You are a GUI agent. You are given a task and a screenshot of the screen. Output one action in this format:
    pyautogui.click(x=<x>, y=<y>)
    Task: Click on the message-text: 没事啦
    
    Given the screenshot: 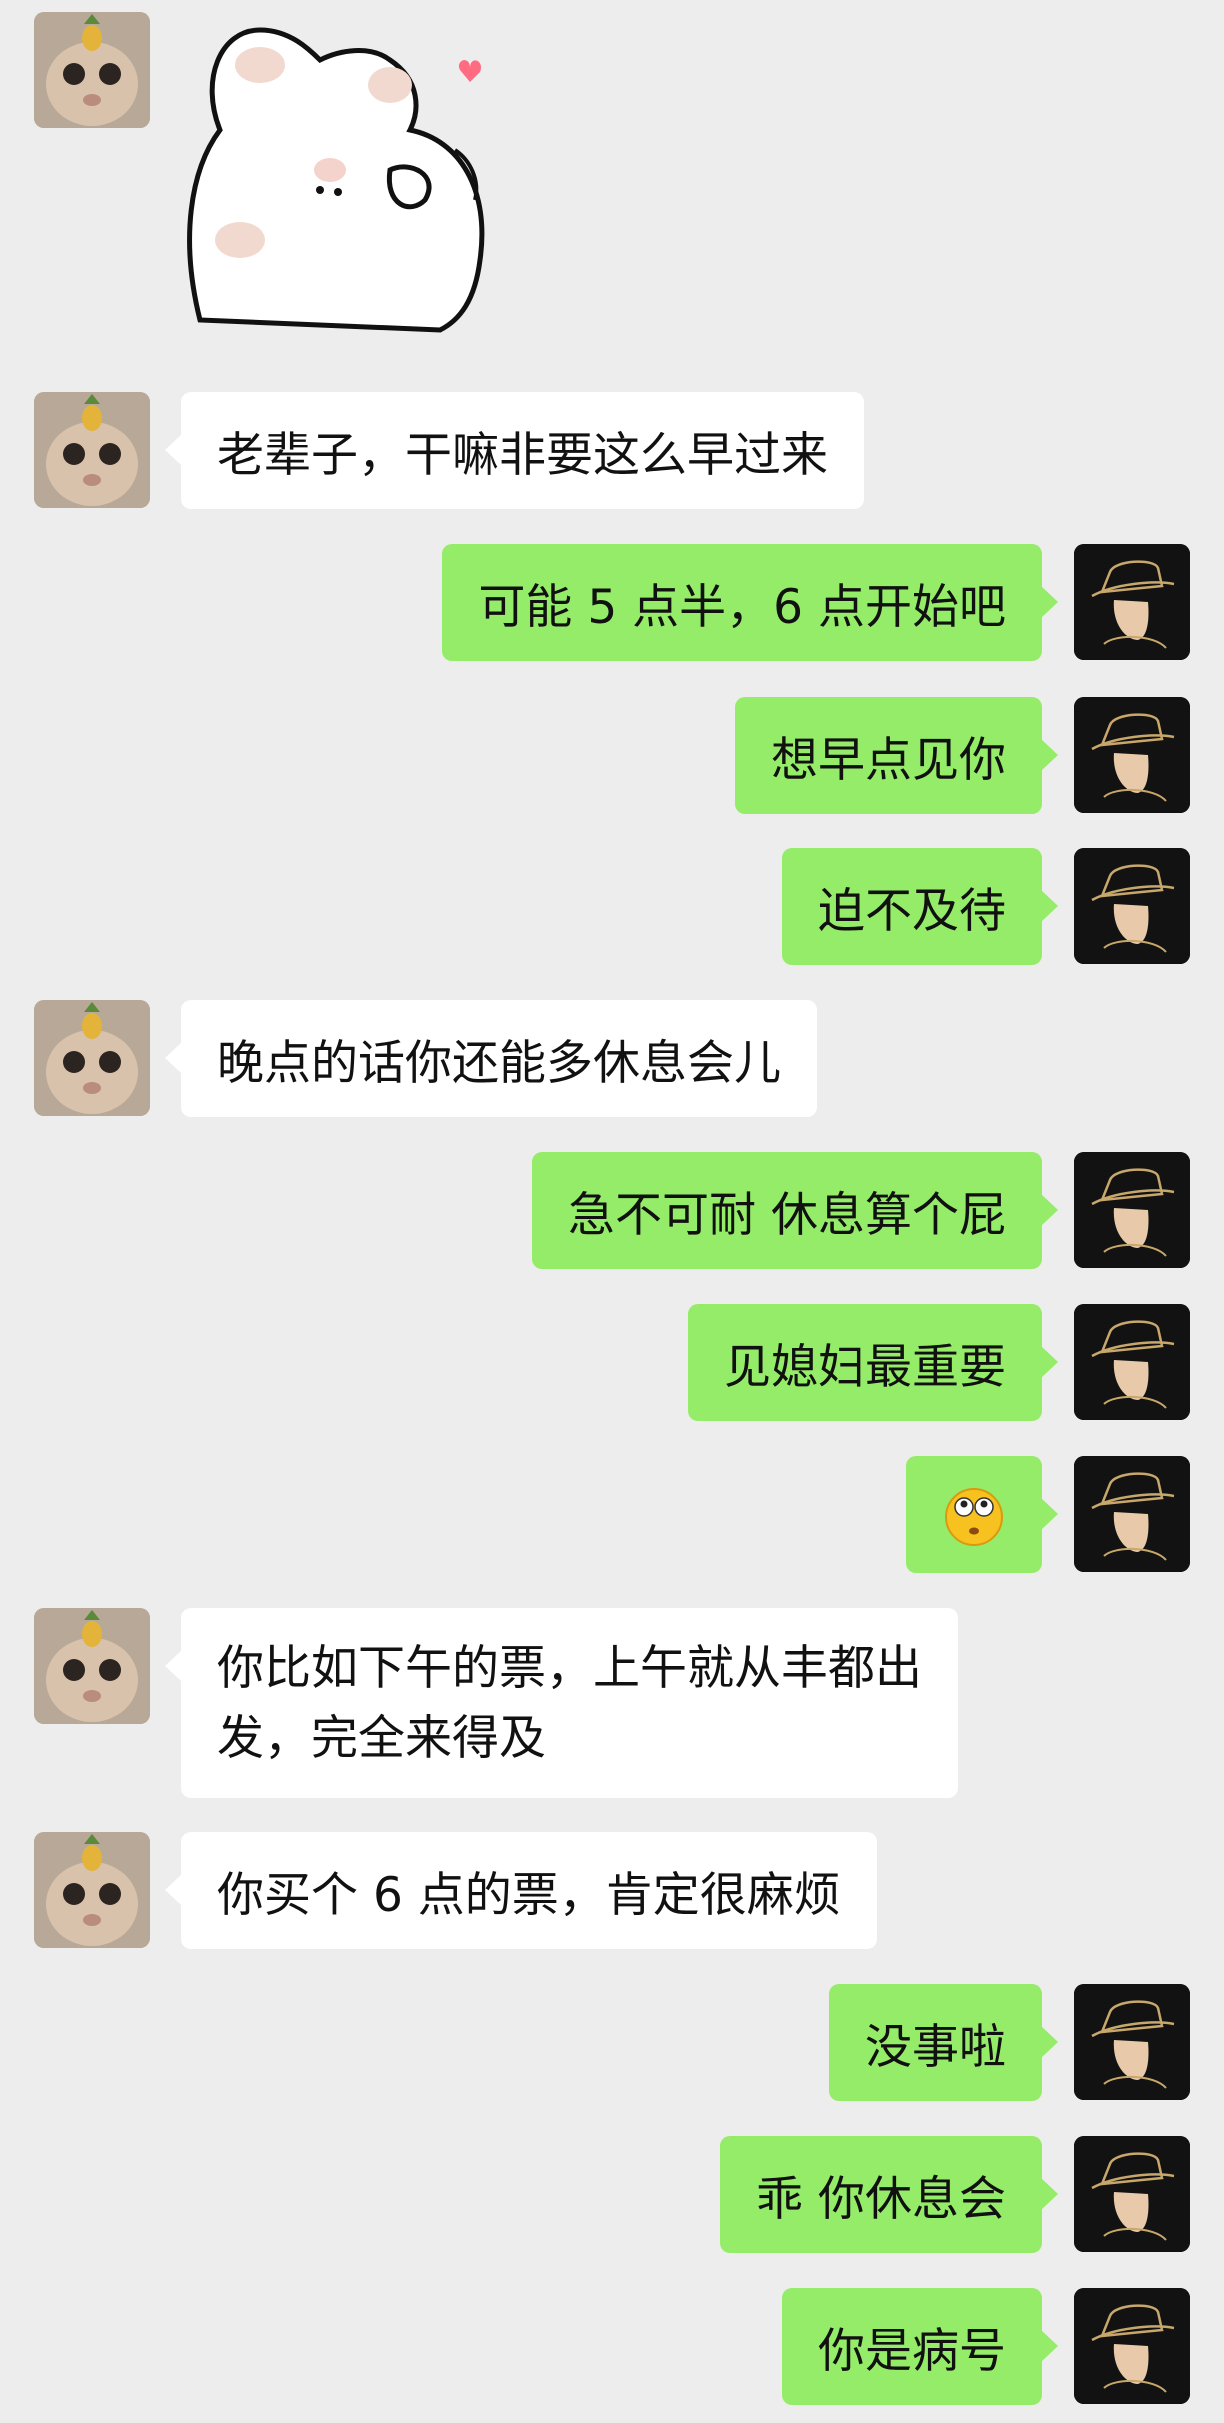 What is the action you would take?
    pyautogui.click(x=935, y=2047)
    